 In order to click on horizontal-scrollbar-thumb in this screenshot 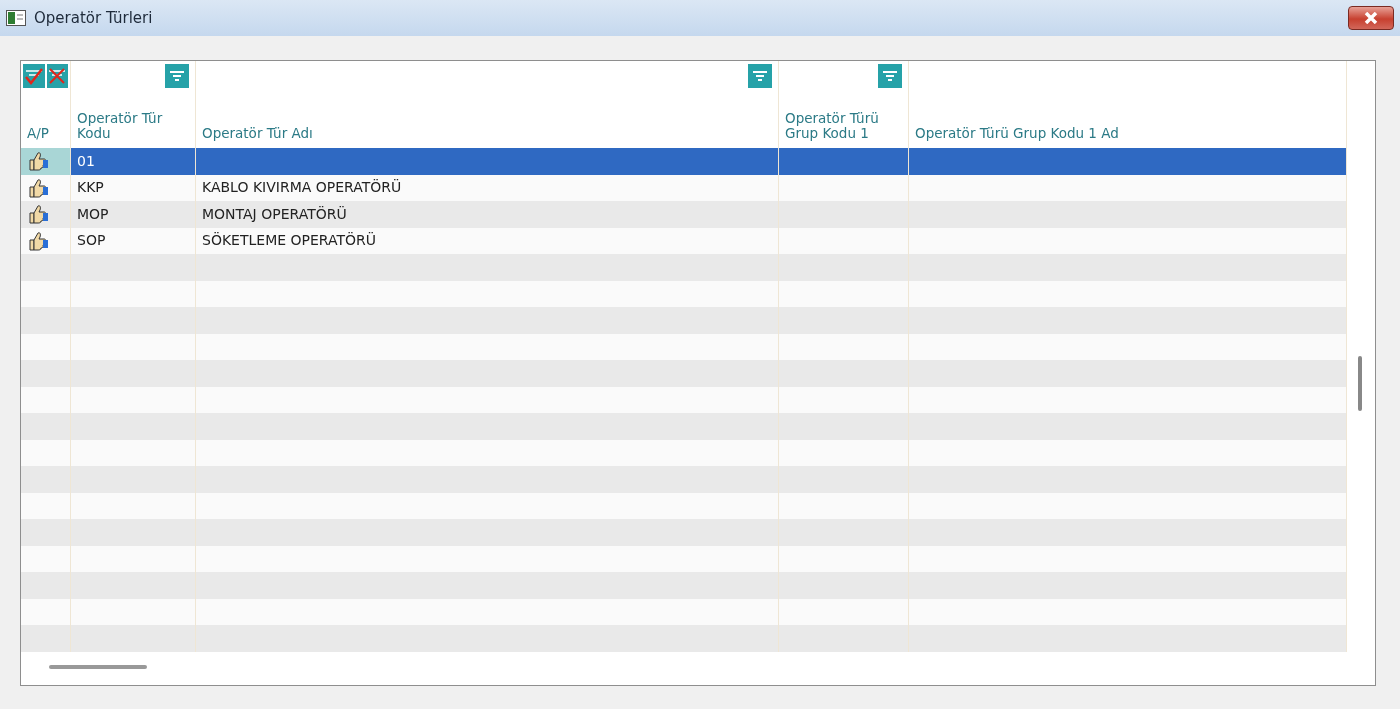, I will do `click(98, 667)`.